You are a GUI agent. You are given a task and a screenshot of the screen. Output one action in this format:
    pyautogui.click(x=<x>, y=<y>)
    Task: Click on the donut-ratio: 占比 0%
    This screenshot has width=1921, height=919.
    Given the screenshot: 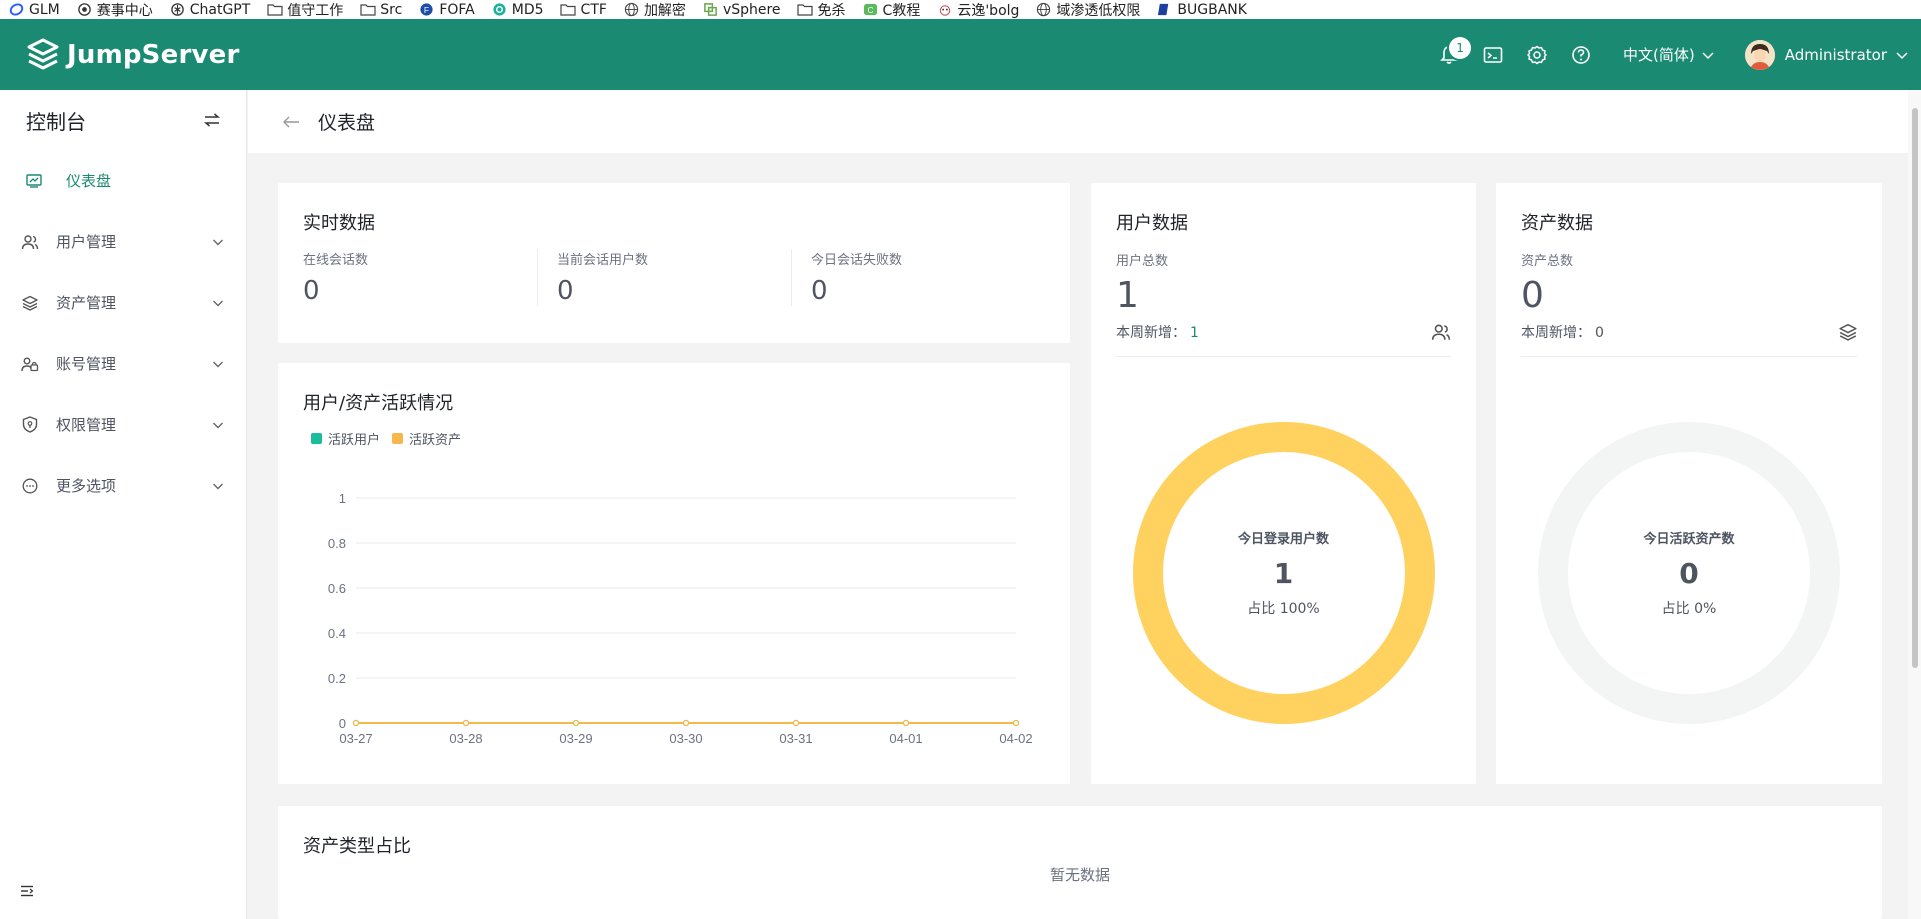 What is the action you would take?
    pyautogui.click(x=1689, y=609)
    